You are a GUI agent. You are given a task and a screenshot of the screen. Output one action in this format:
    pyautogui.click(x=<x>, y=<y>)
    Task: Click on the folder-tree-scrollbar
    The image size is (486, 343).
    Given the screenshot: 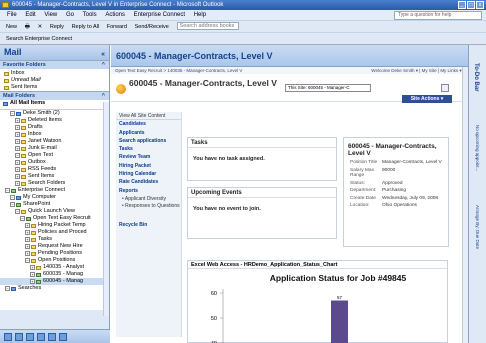 What is the action you would take?
    pyautogui.click(x=106, y=209)
    